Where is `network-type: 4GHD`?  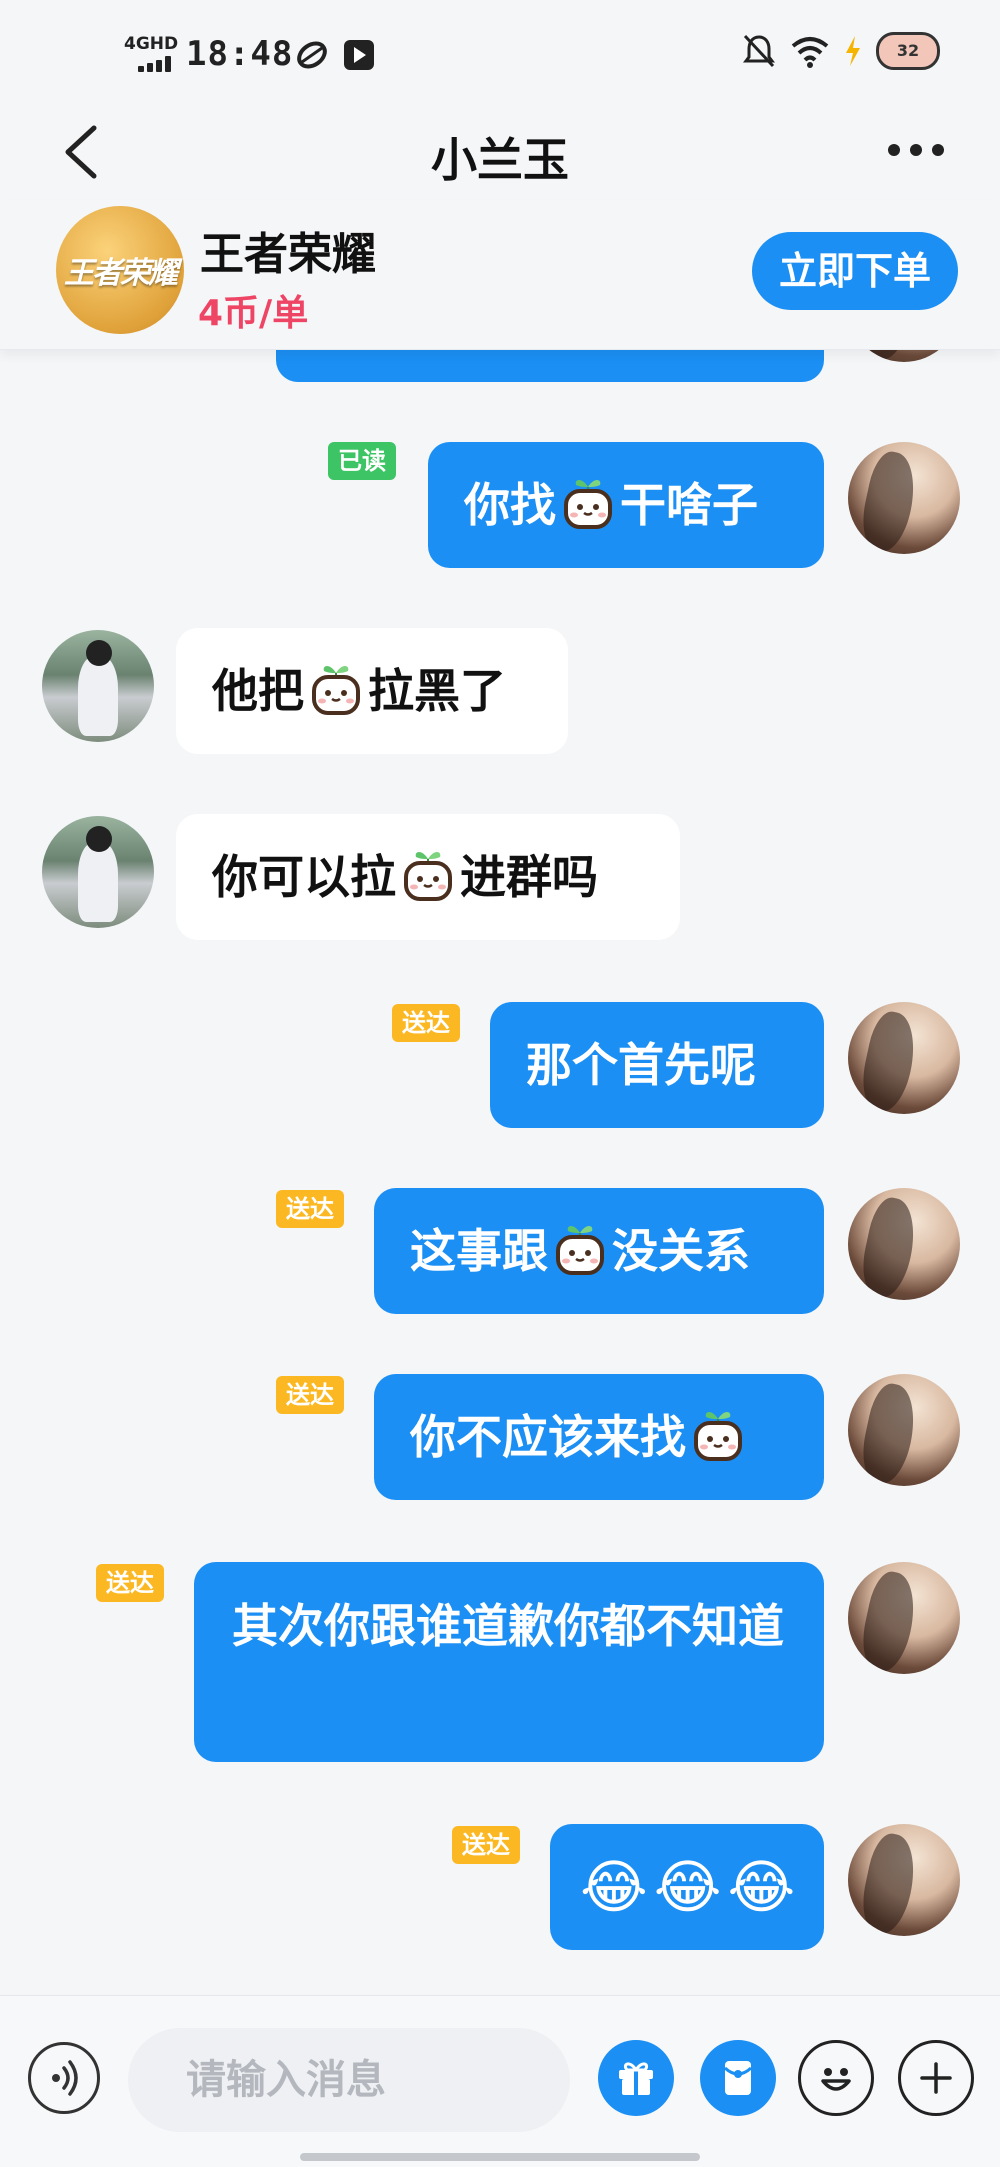
network-type: 4GHD is located at coordinates (151, 44).